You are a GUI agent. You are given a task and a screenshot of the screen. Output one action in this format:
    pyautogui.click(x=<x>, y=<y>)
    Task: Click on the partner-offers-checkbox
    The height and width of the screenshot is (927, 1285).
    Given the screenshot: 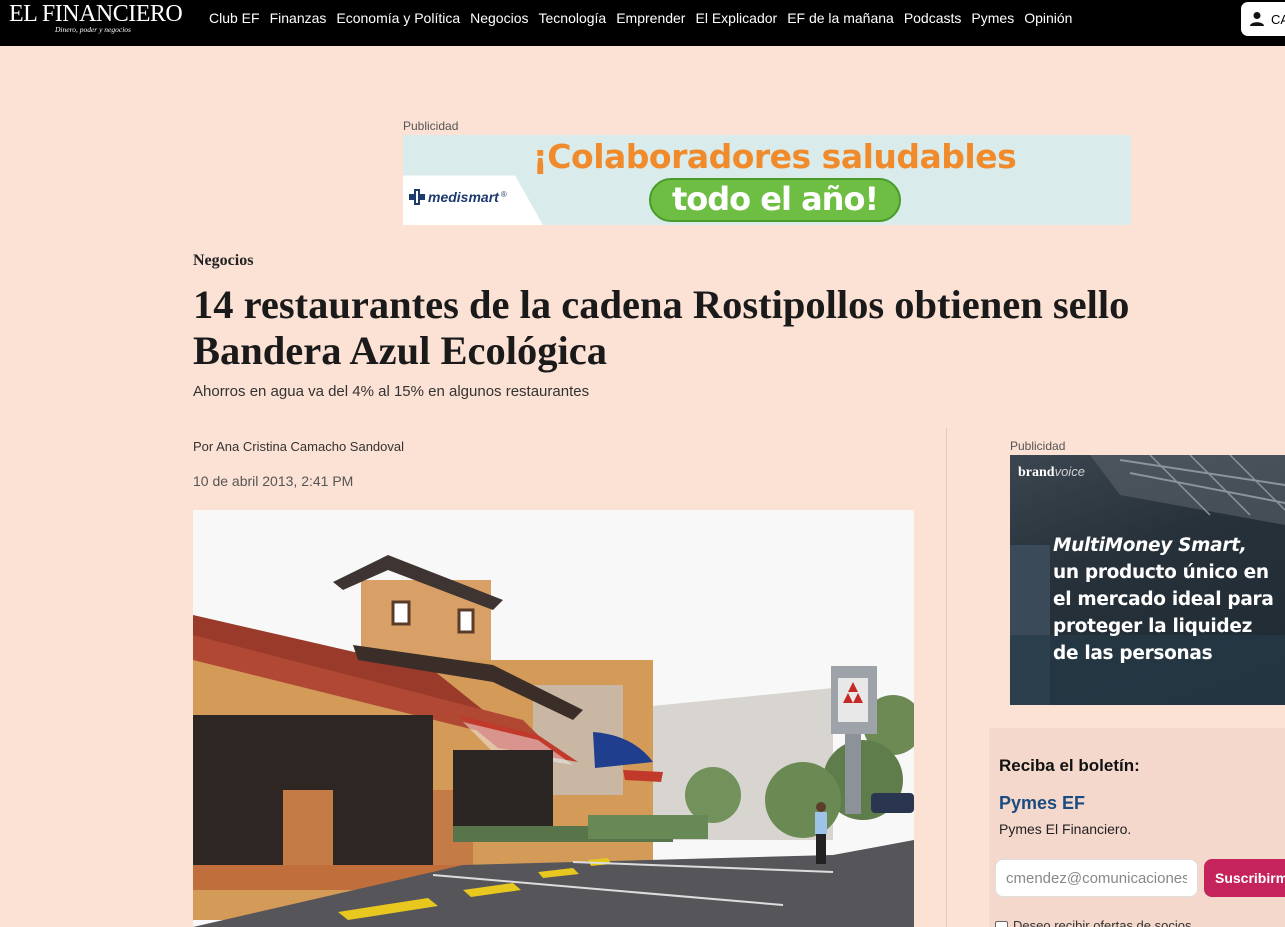 What is the action you would take?
    pyautogui.click(x=1001, y=924)
    